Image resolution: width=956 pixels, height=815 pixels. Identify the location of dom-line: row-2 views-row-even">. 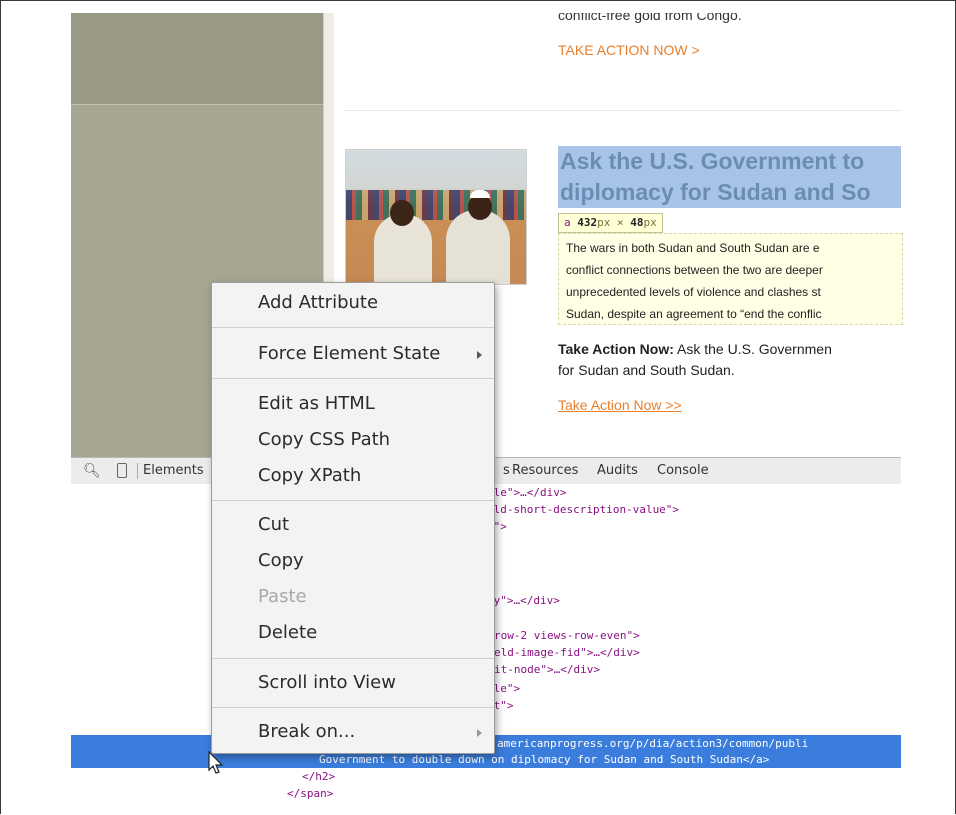
(567, 635).